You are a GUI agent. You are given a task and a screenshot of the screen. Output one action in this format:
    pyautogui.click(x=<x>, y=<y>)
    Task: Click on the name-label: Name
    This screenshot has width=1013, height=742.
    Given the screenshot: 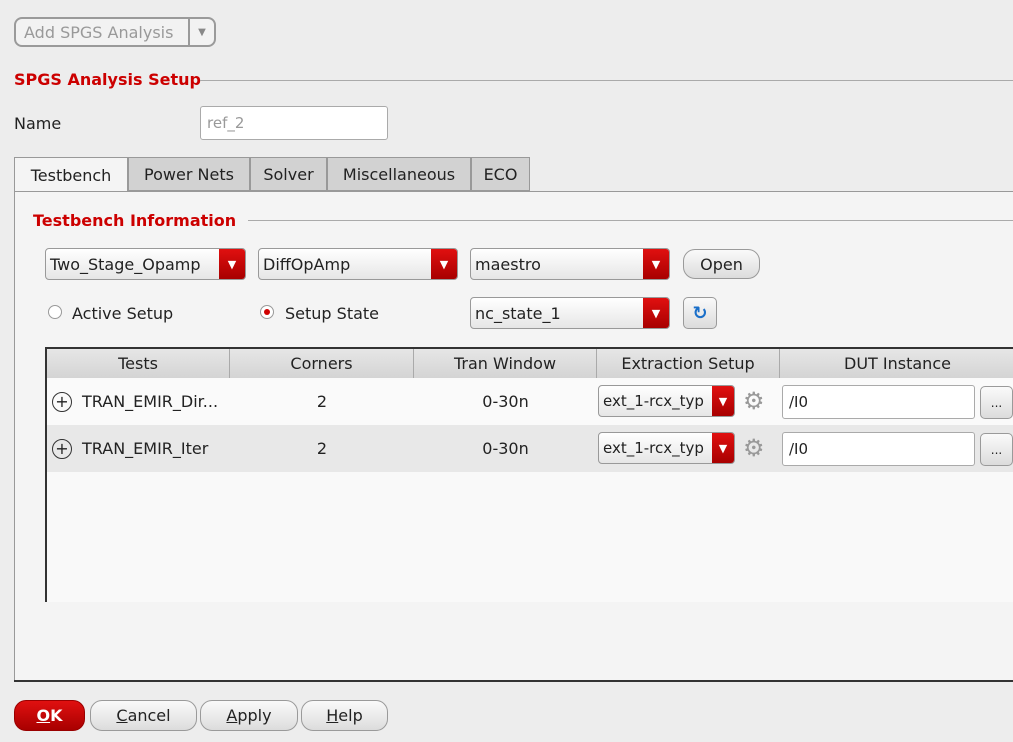 What is the action you would take?
    pyautogui.click(x=38, y=123)
    